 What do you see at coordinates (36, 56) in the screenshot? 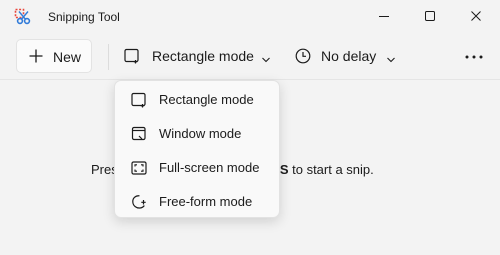
I see `plus-icon` at bounding box center [36, 56].